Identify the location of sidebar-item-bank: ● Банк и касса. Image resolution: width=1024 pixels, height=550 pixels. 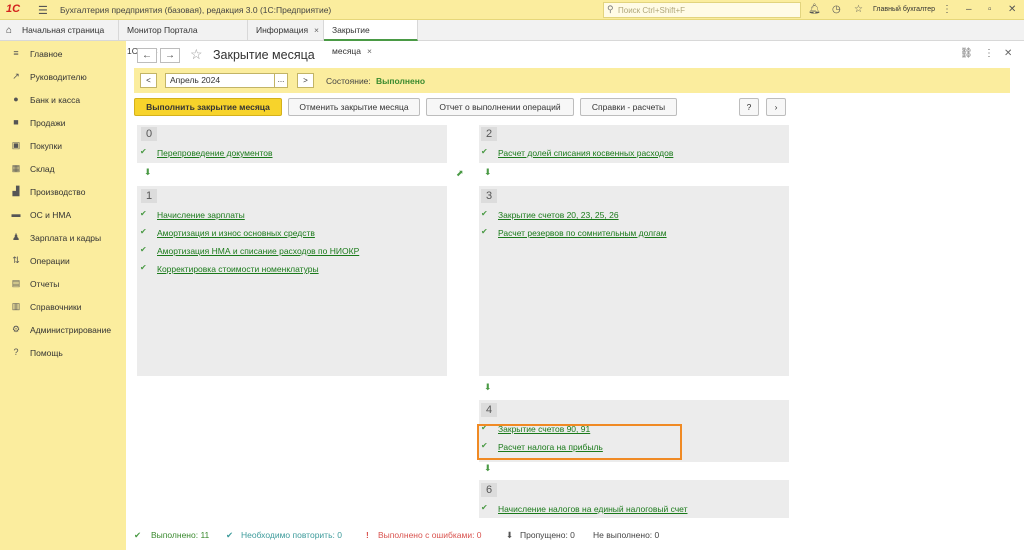
(63, 100).